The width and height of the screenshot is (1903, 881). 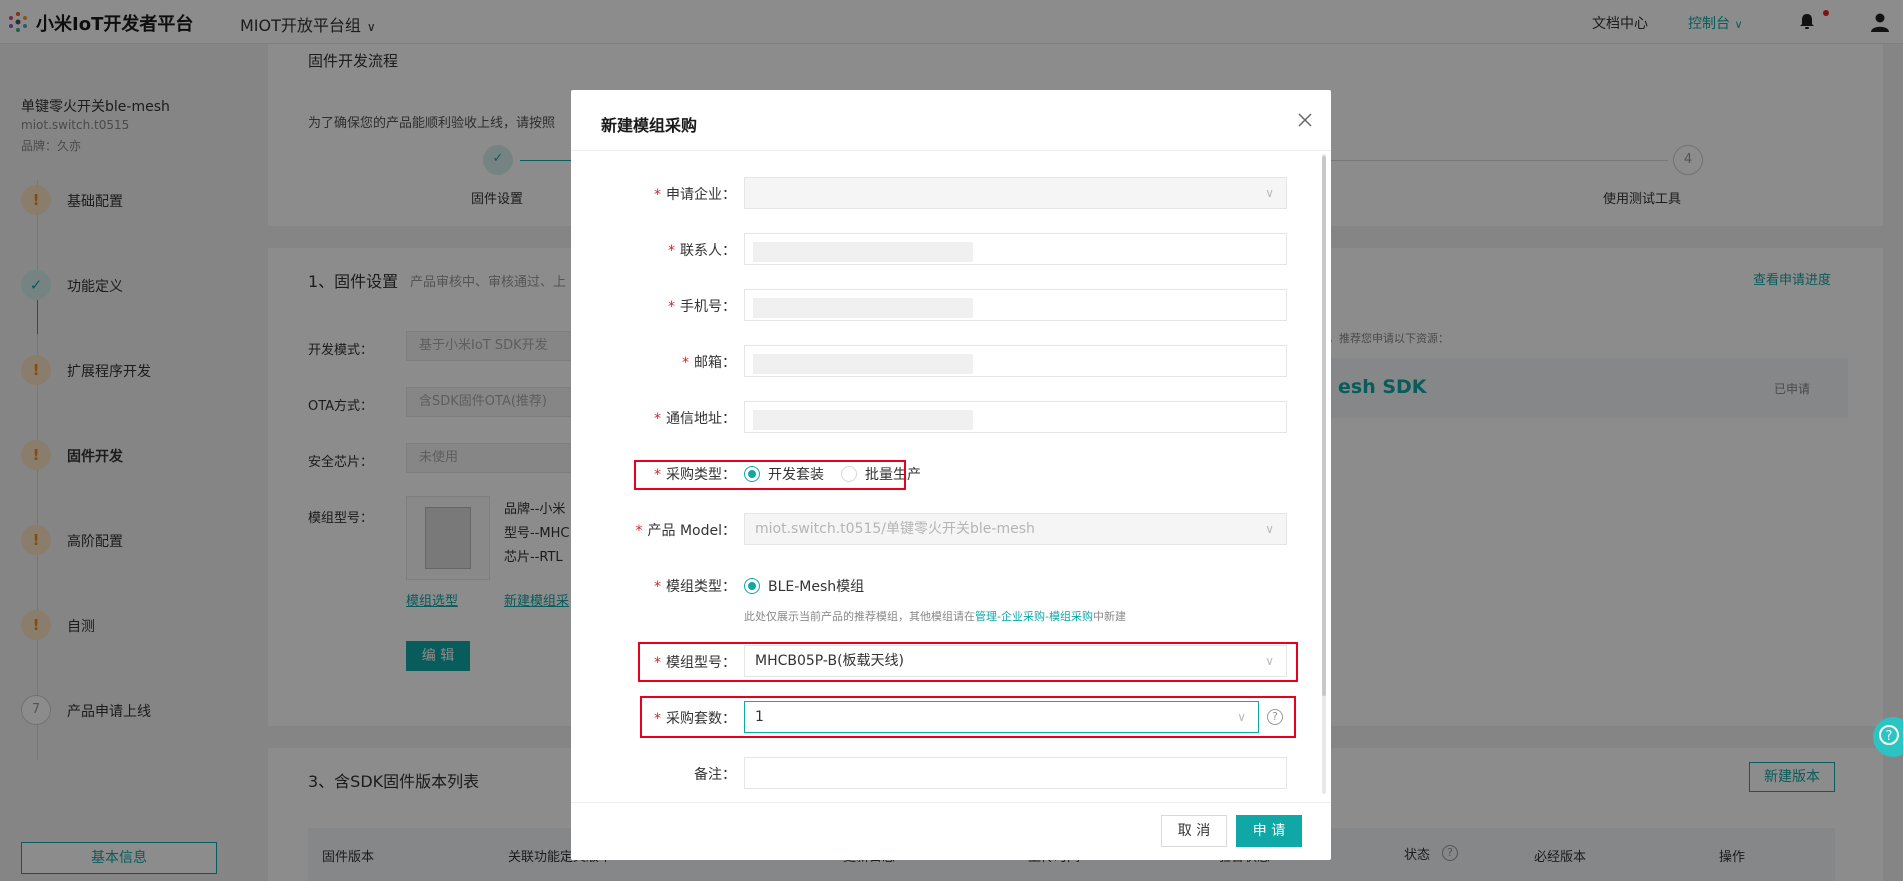 What do you see at coordinates (695, 419) in the screenshot?
I see `address-label: * 通信地址：` at bounding box center [695, 419].